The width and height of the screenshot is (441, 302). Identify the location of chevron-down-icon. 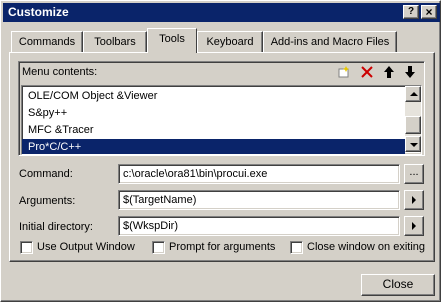
(414, 145).